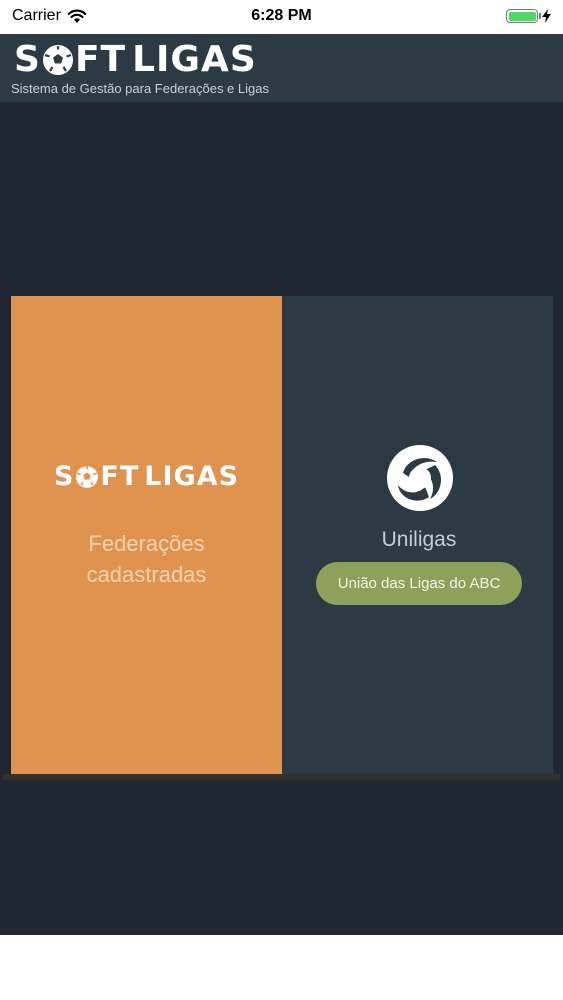  I want to click on battery-level, so click(522, 16).